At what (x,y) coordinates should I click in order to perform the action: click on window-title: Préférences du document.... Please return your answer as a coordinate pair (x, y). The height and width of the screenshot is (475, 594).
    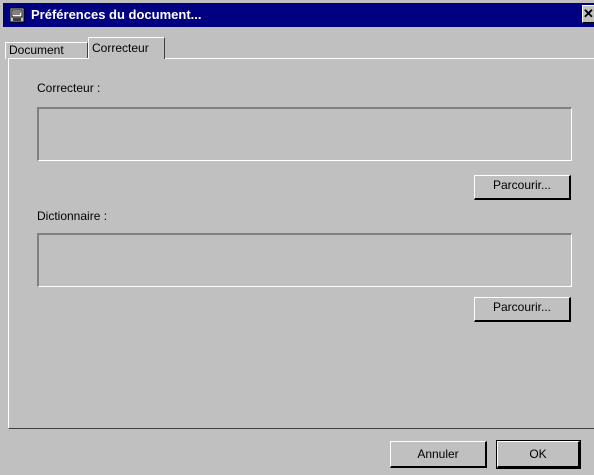
    Looking at the image, I should click on (116, 14).